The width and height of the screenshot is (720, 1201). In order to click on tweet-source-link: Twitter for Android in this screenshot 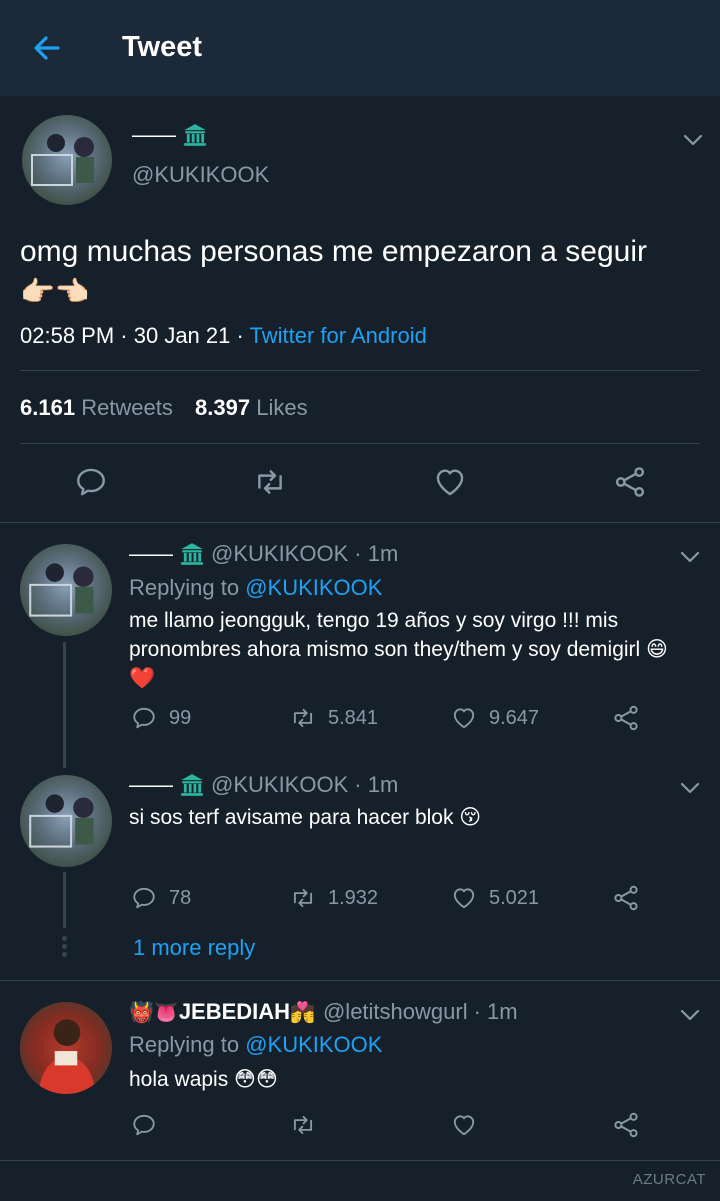, I will do `click(338, 335)`.